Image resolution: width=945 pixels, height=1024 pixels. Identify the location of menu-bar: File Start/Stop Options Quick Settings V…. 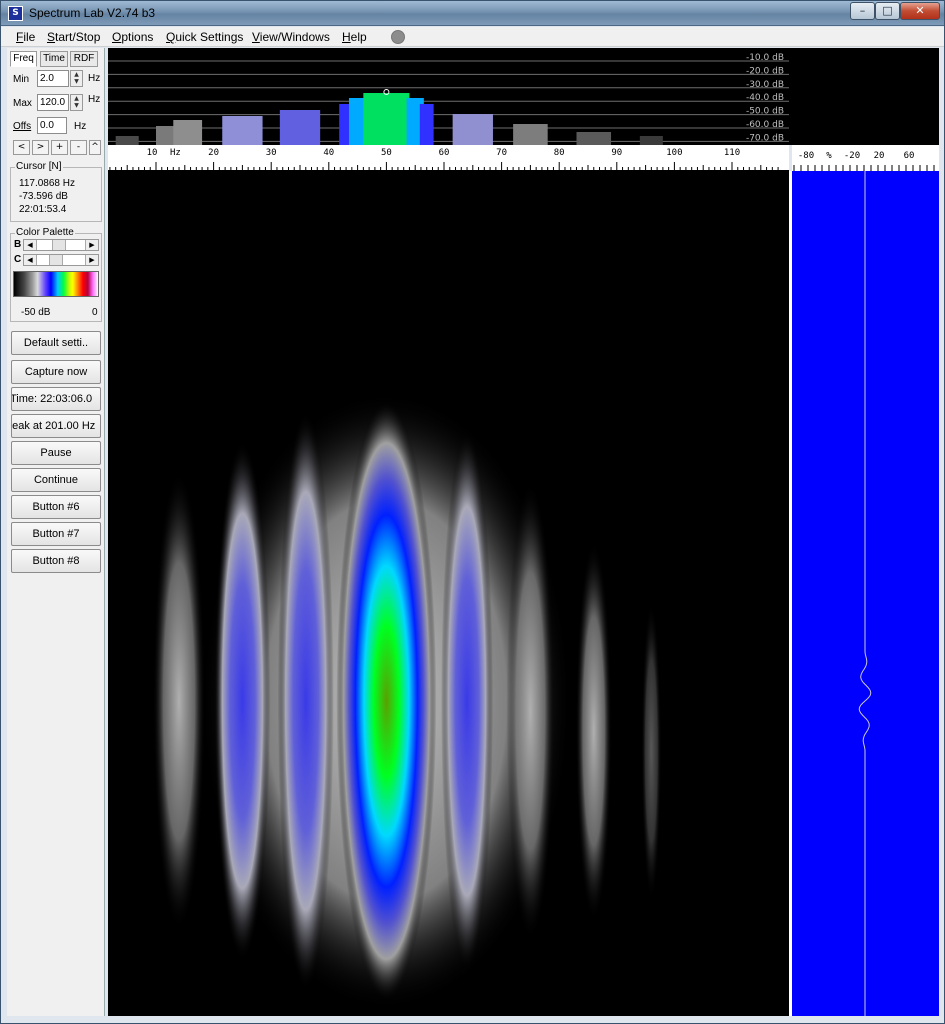
(472, 37).